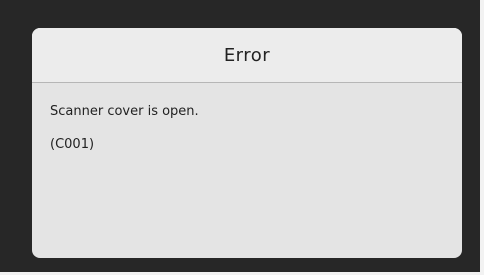  I want to click on dialog-title: Error, so click(247, 55).